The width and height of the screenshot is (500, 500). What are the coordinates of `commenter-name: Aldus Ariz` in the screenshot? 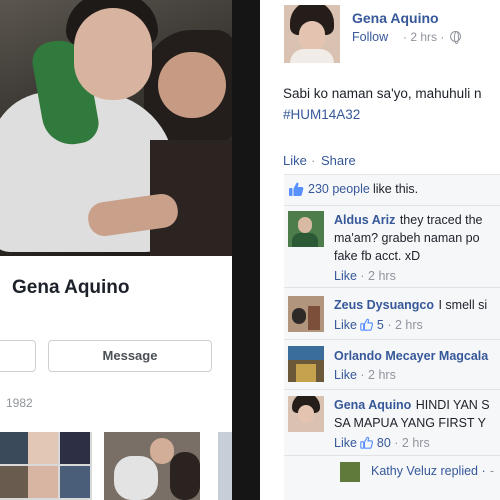 It's located at (364, 220).